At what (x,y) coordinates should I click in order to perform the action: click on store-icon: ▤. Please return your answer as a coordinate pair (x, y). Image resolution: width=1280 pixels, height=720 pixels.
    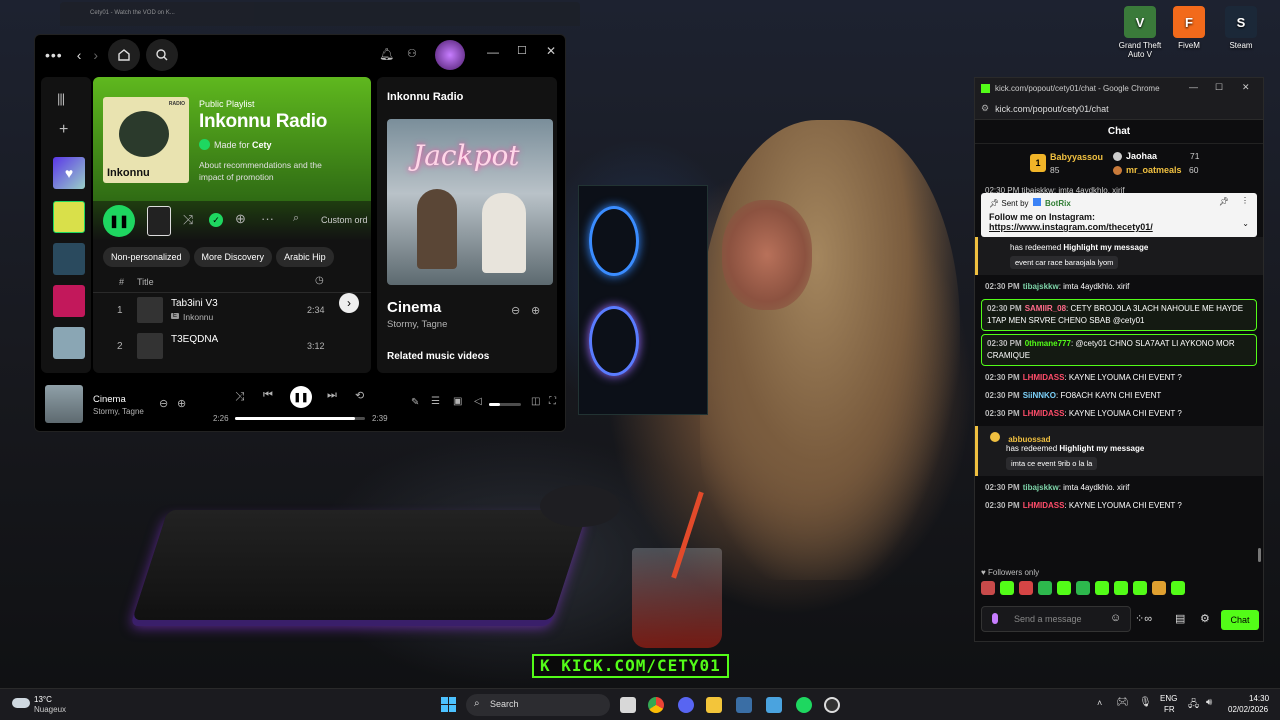
    Looking at the image, I should click on (1180, 618).